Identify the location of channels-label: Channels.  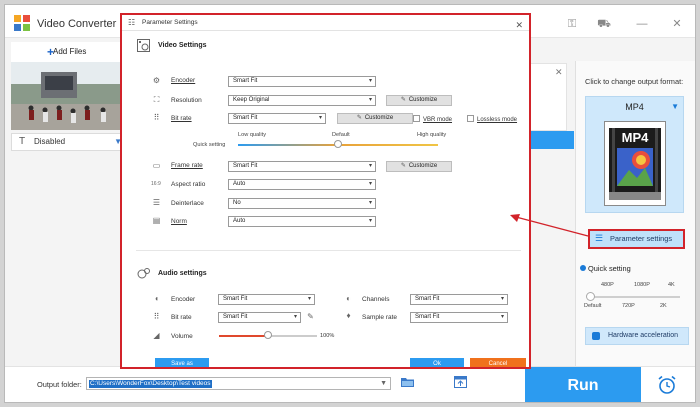
(376, 299).